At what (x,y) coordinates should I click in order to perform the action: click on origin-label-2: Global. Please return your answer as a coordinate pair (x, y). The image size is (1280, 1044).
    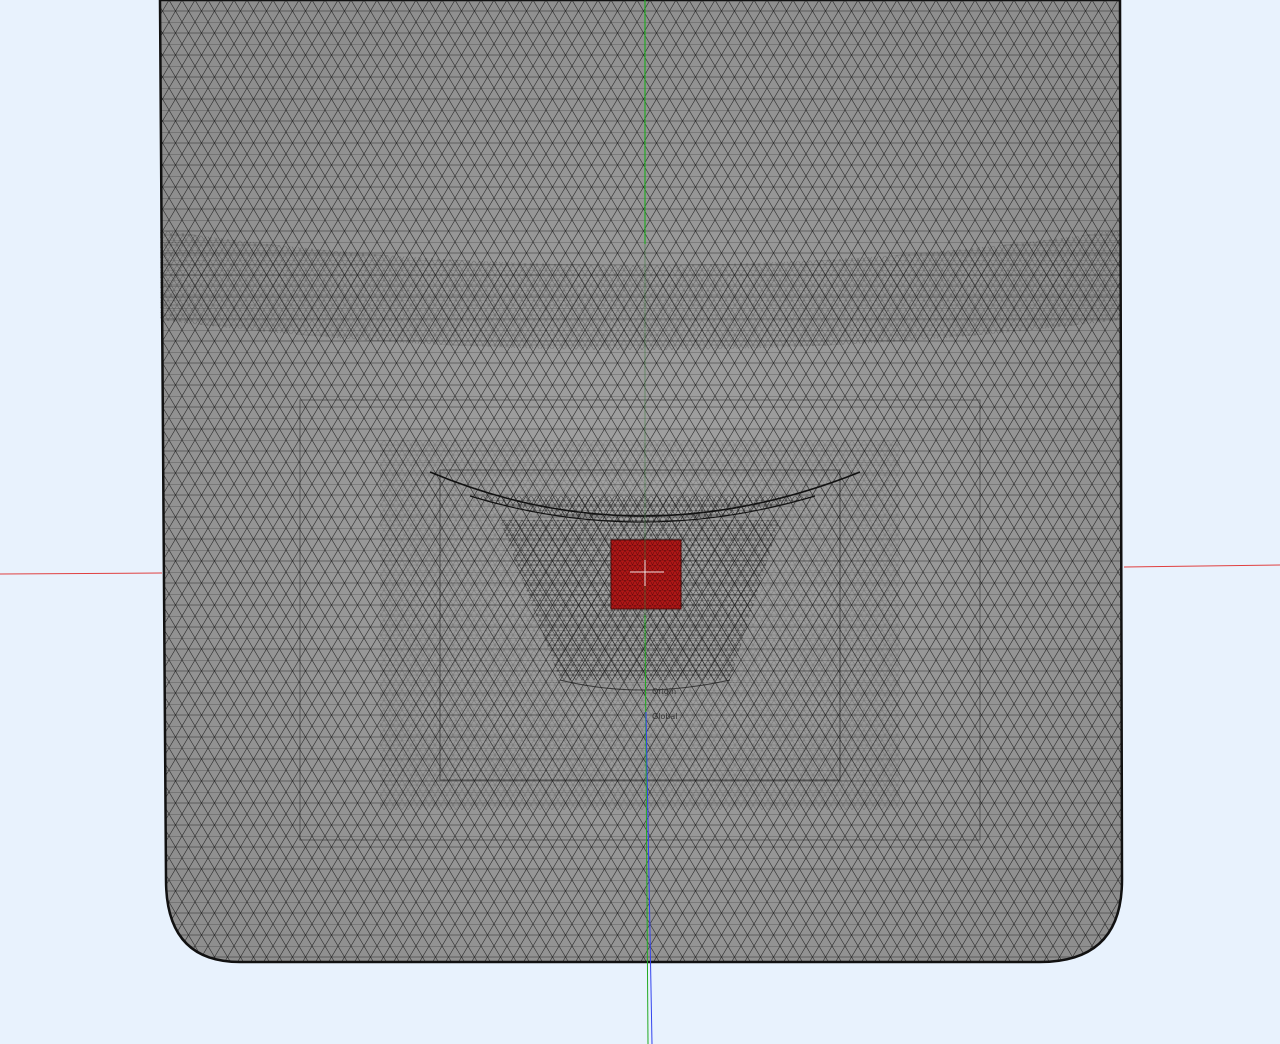
    Looking at the image, I should click on (665, 716).